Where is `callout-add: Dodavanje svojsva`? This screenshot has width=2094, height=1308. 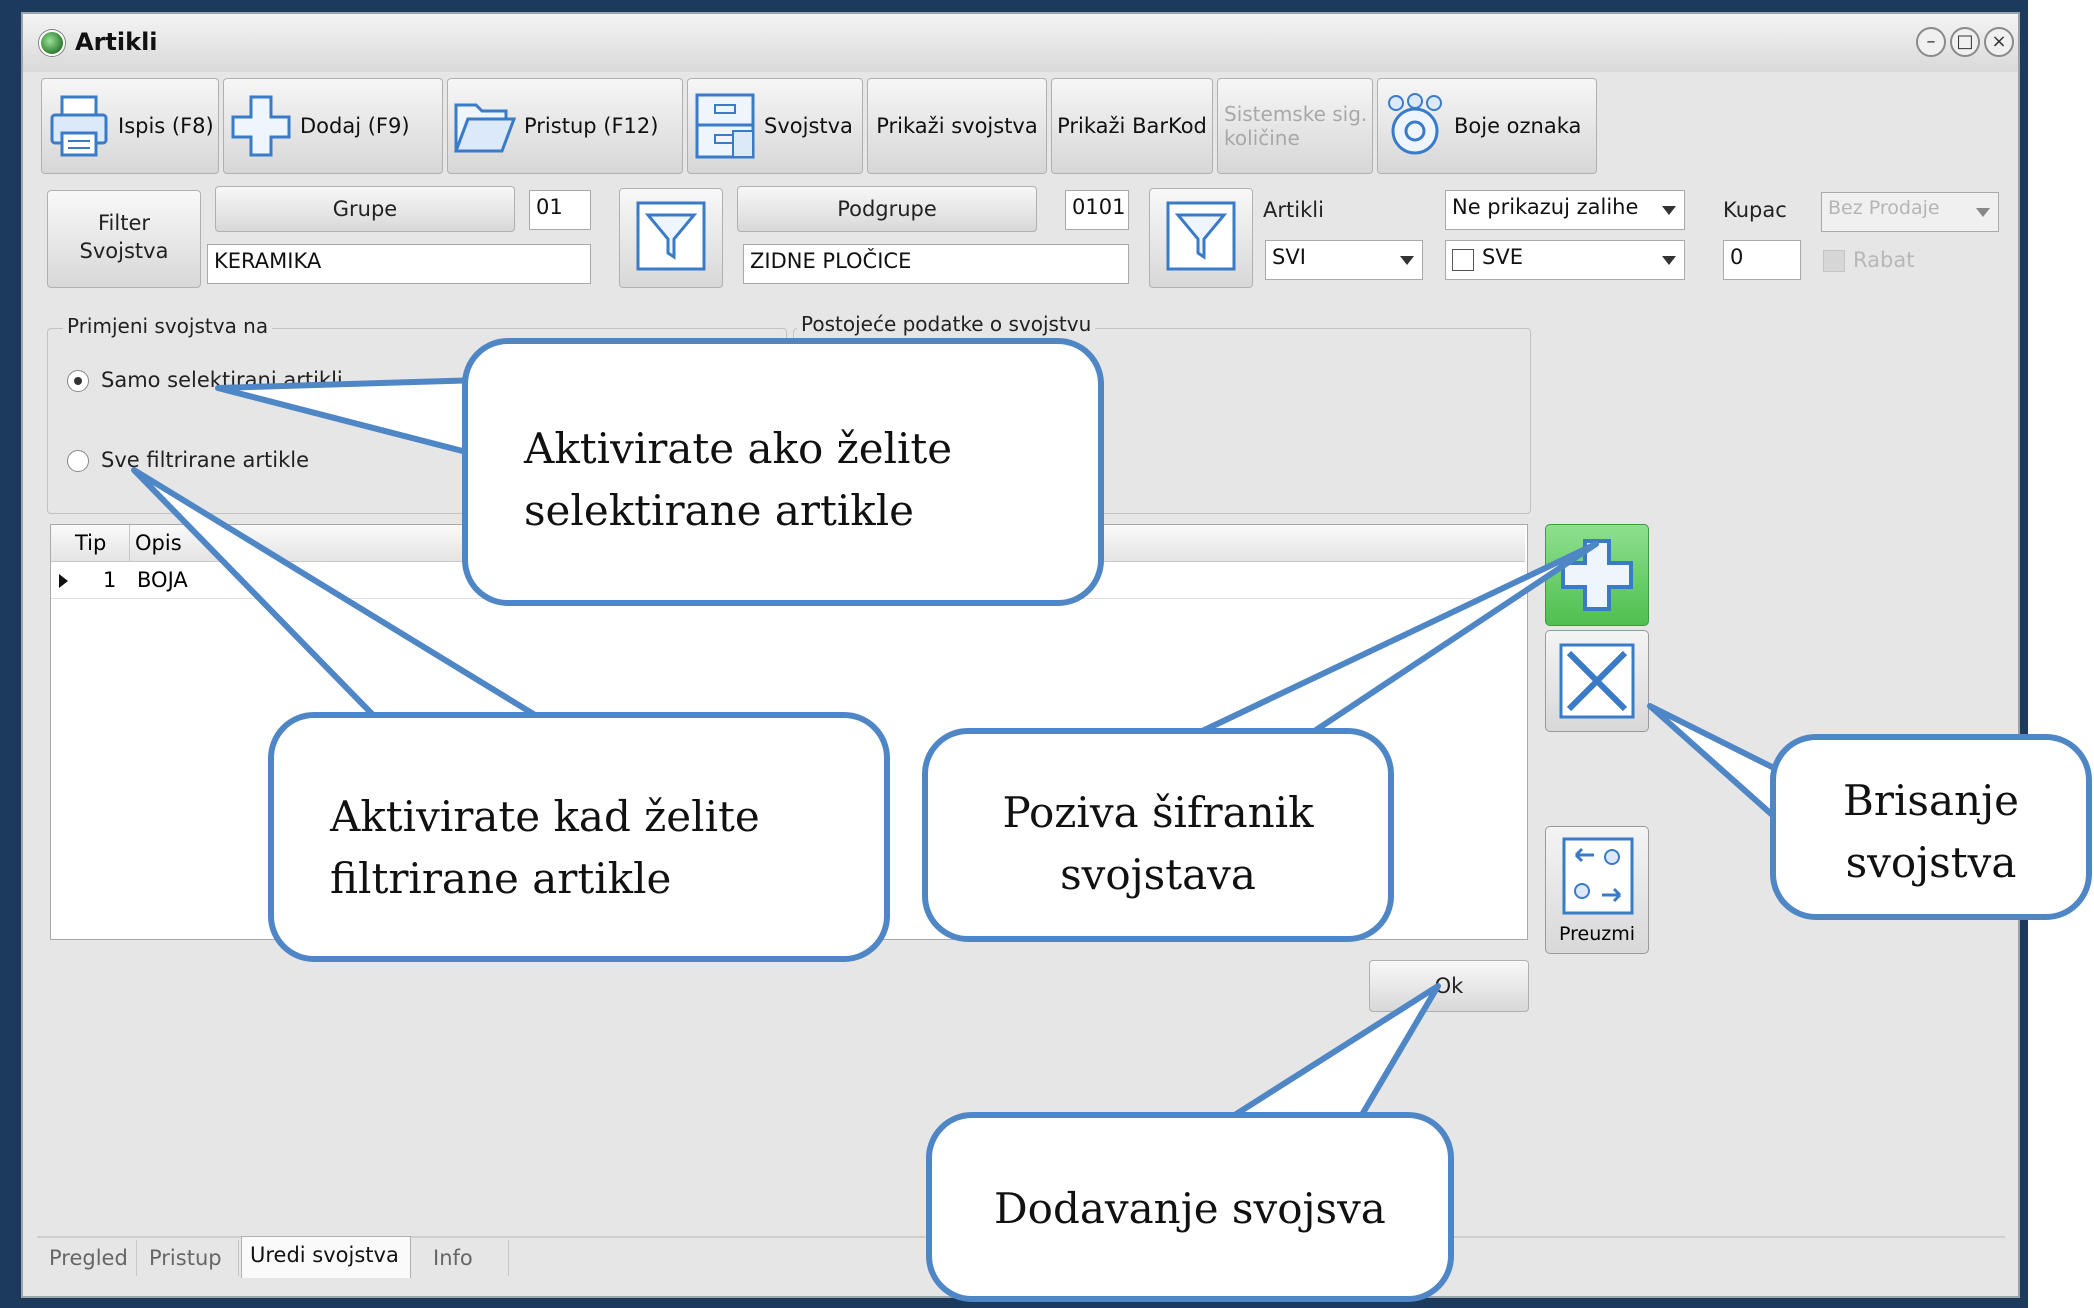 callout-add: Dodavanje svojsva is located at coordinates (1190, 1207).